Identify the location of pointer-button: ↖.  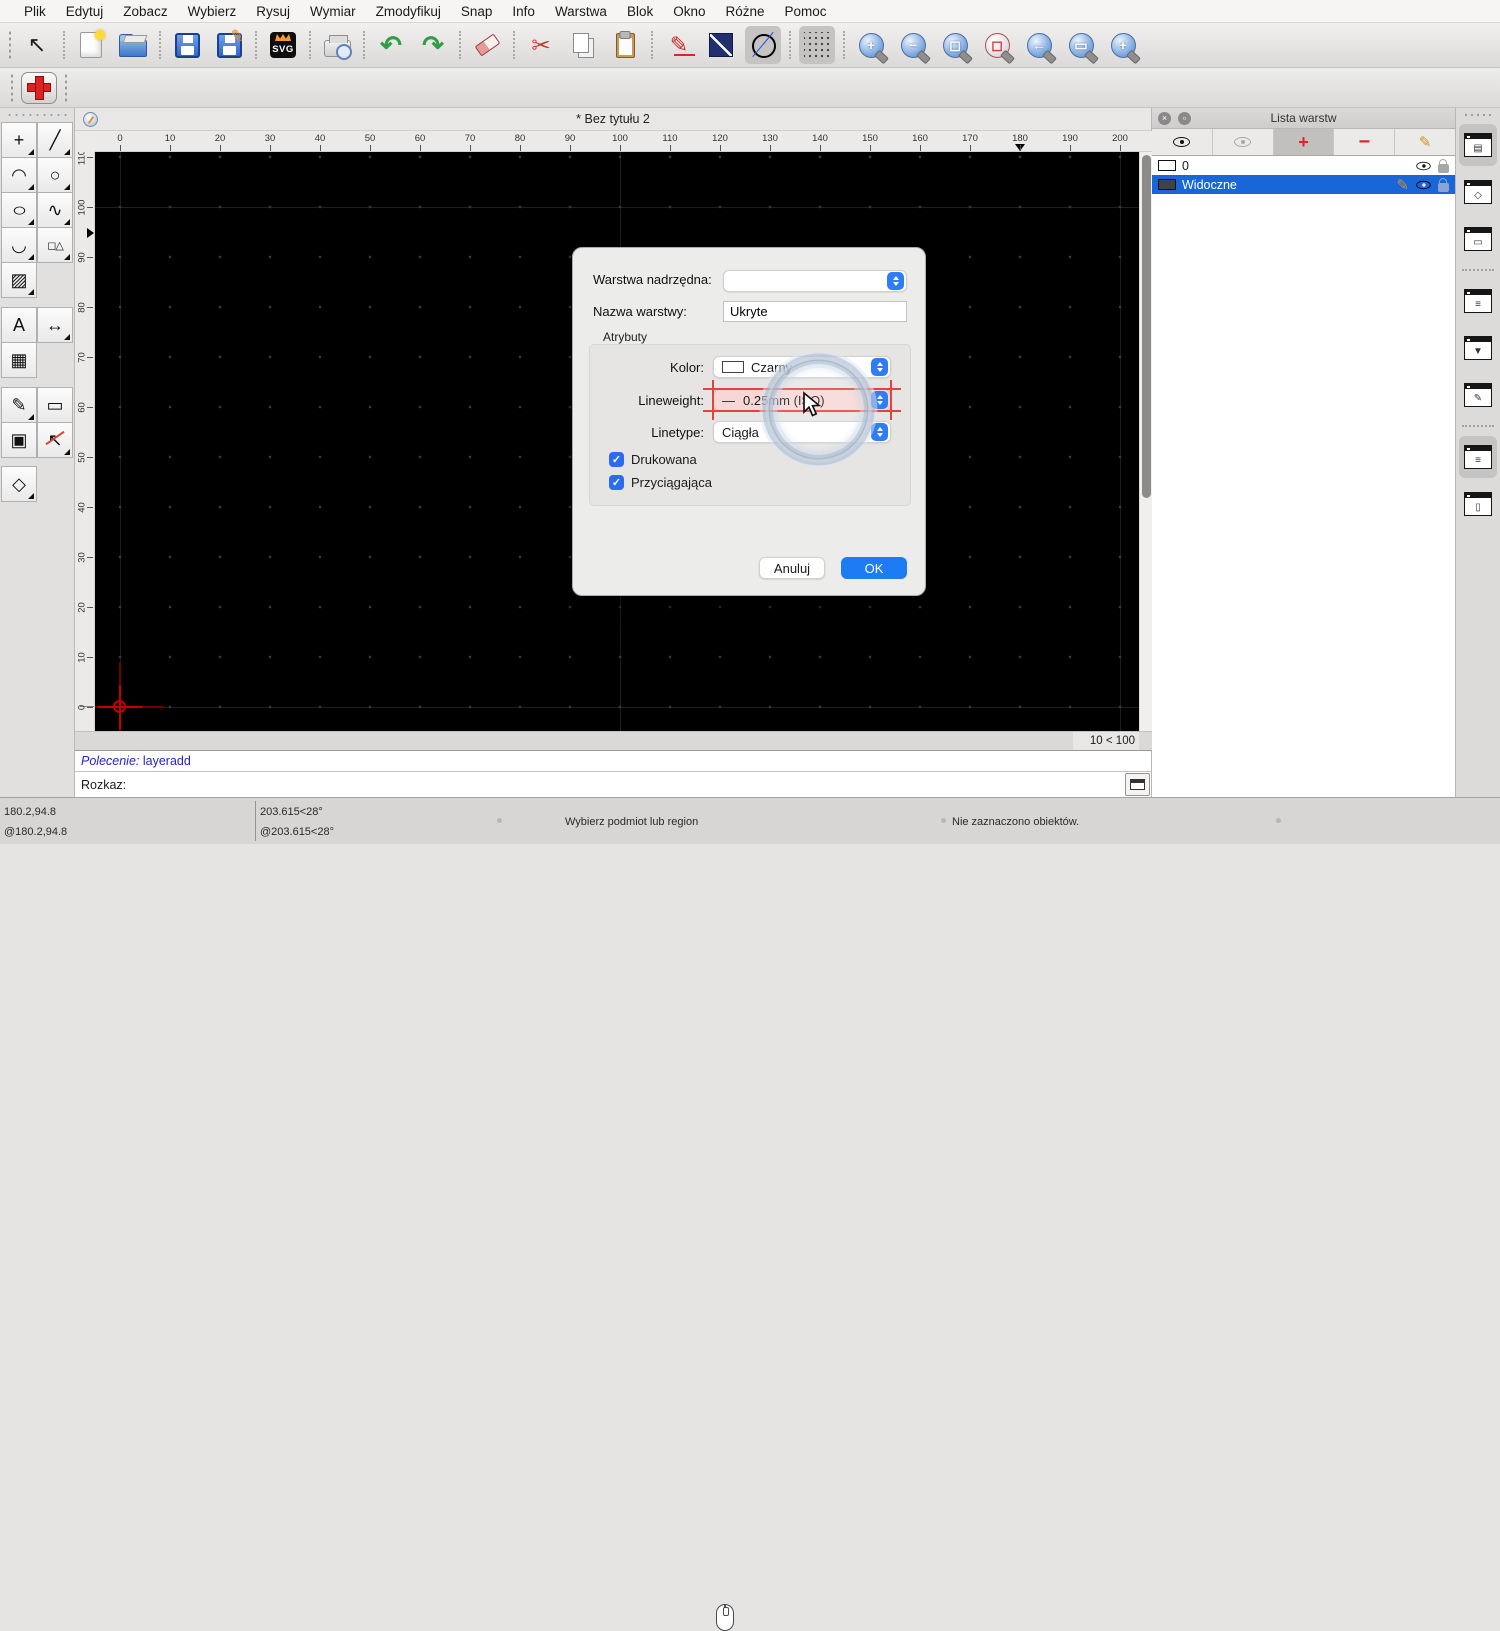
(37, 45).